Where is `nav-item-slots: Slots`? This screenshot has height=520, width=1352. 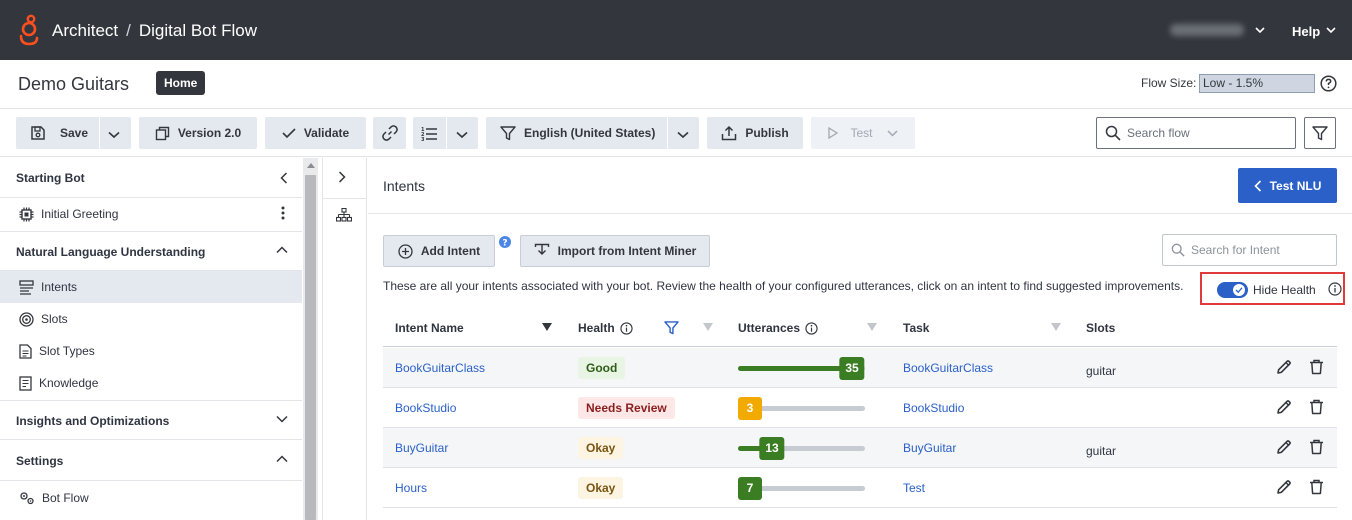 nav-item-slots: Slots is located at coordinates (151, 319).